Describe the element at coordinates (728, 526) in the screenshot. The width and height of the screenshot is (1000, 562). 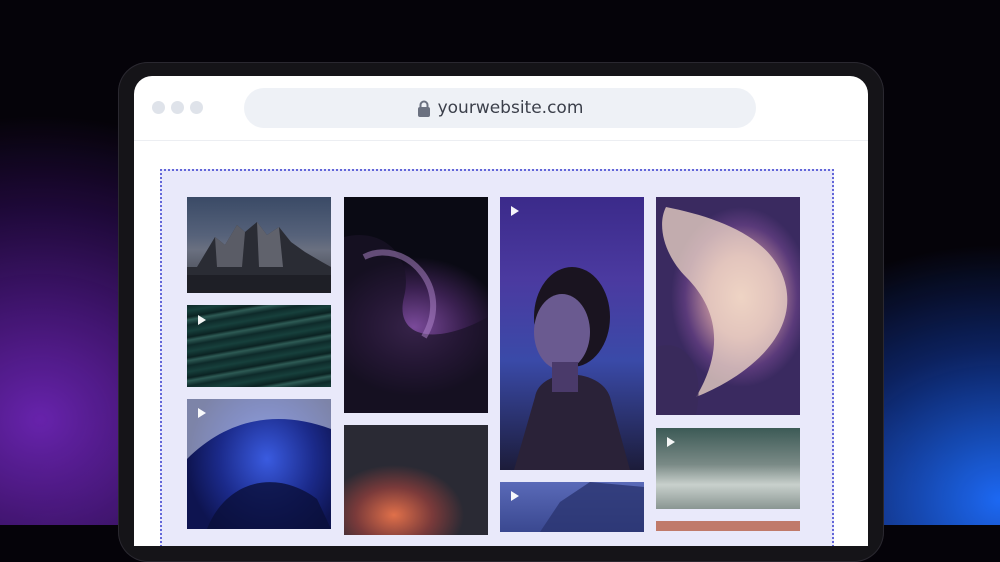
I see `gallery-tile-peach` at that location.